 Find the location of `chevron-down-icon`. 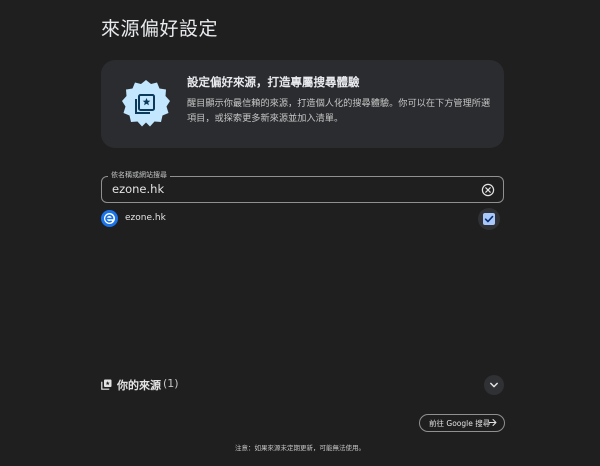

chevron-down-icon is located at coordinates (494, 385).